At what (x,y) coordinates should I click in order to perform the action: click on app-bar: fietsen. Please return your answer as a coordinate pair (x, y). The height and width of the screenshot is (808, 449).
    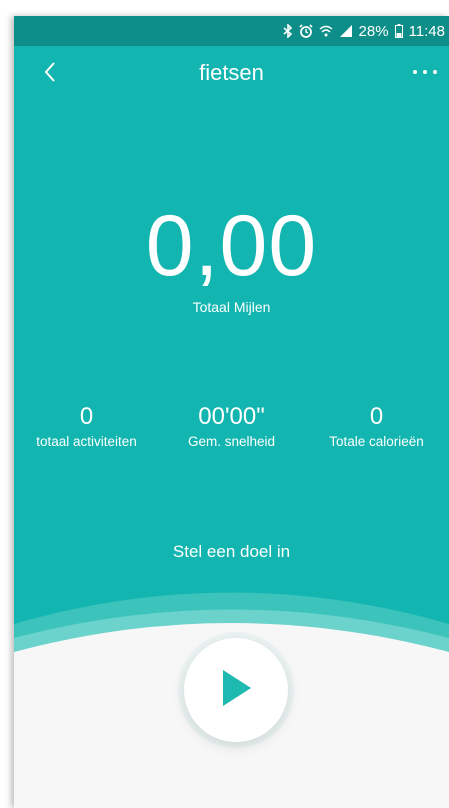
    Looking at the image, I should click on (231, 75).